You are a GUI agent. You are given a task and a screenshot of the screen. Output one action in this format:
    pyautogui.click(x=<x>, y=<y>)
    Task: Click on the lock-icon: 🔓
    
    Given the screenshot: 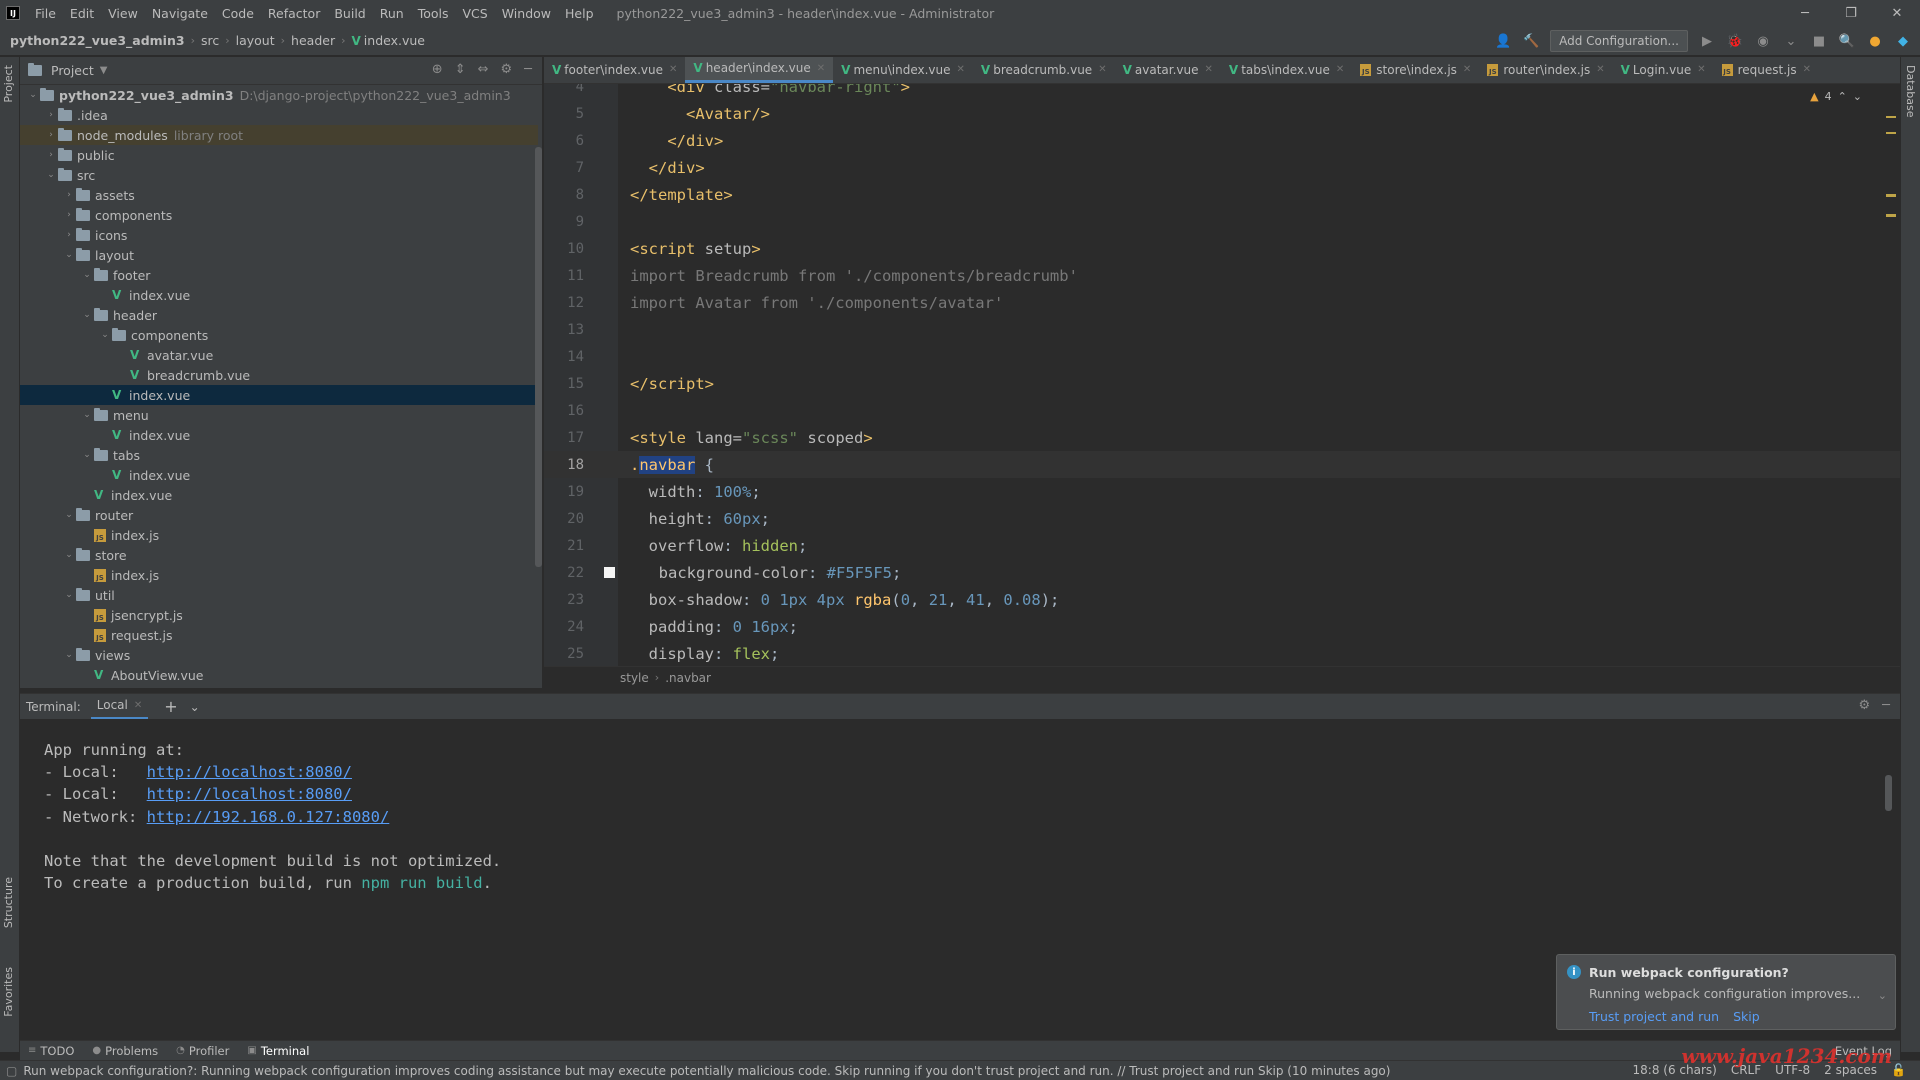 What is the action you would take?
    pyautogui.click(x=1898, y=1070)
    